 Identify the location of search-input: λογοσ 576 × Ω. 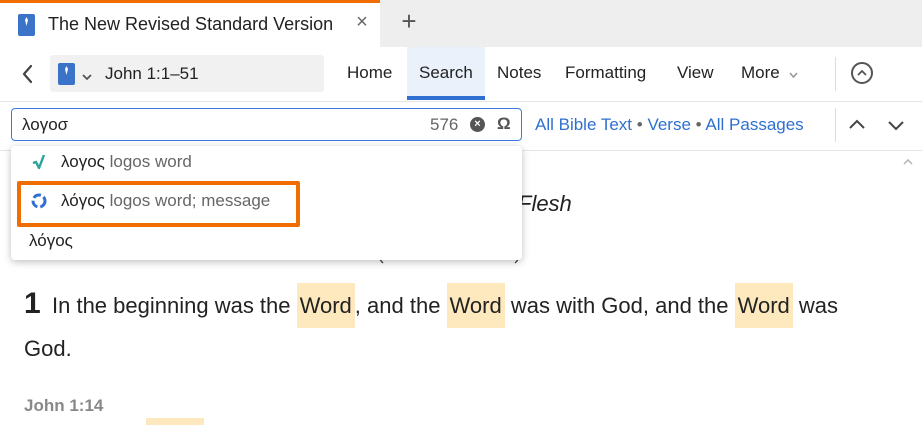
(266, 124).